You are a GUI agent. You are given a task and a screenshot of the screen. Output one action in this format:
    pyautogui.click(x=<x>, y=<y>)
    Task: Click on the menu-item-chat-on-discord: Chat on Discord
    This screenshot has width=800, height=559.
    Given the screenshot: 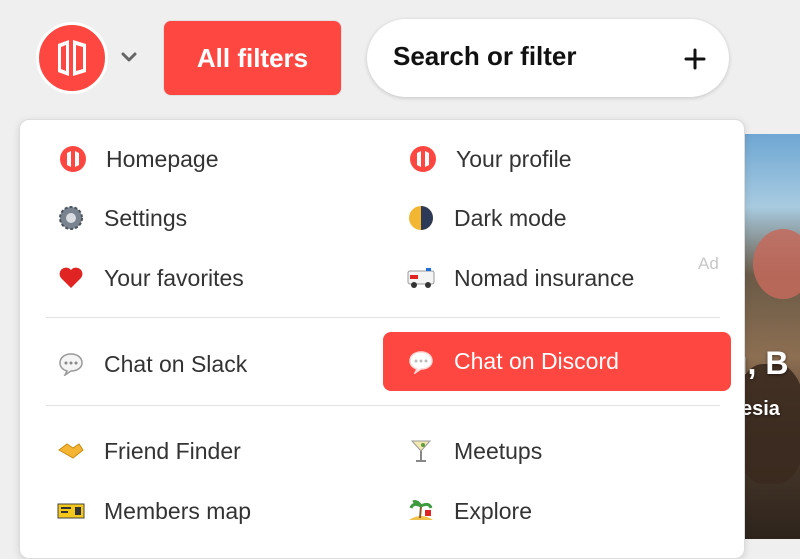 What is the action you would take?
    pyautogui.click(x=557, y=361)
    